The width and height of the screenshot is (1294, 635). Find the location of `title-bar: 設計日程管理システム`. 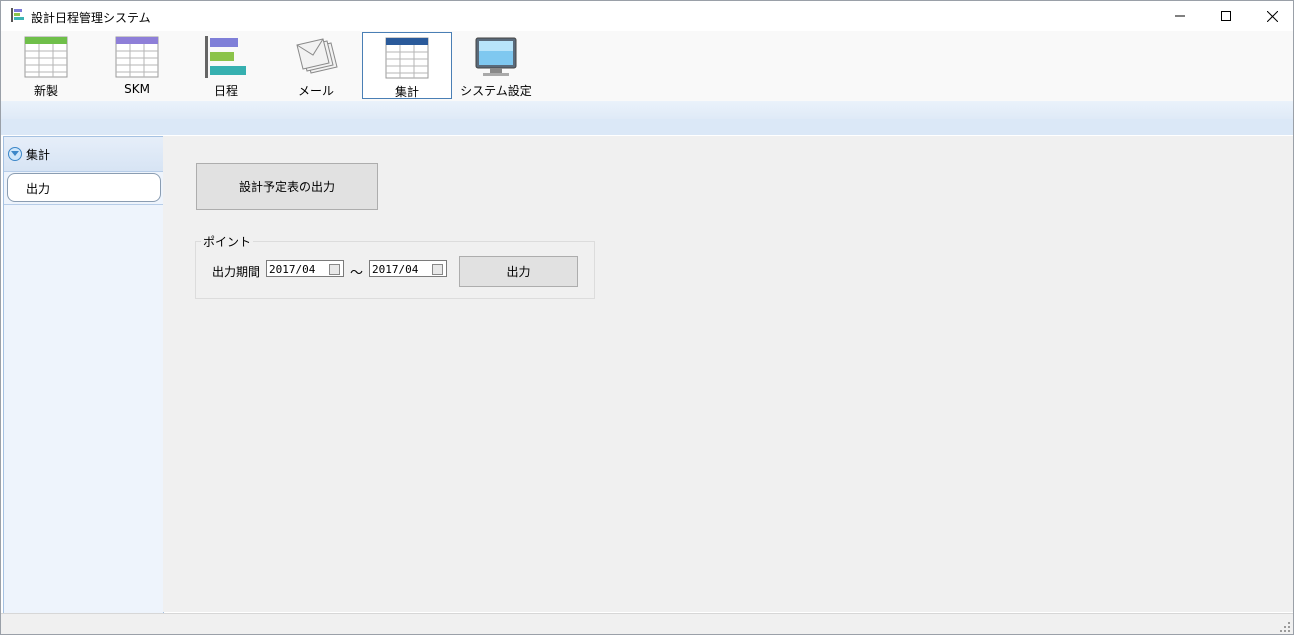

title-bar: 設計日程管理システム is located at coordinates (647, 16).